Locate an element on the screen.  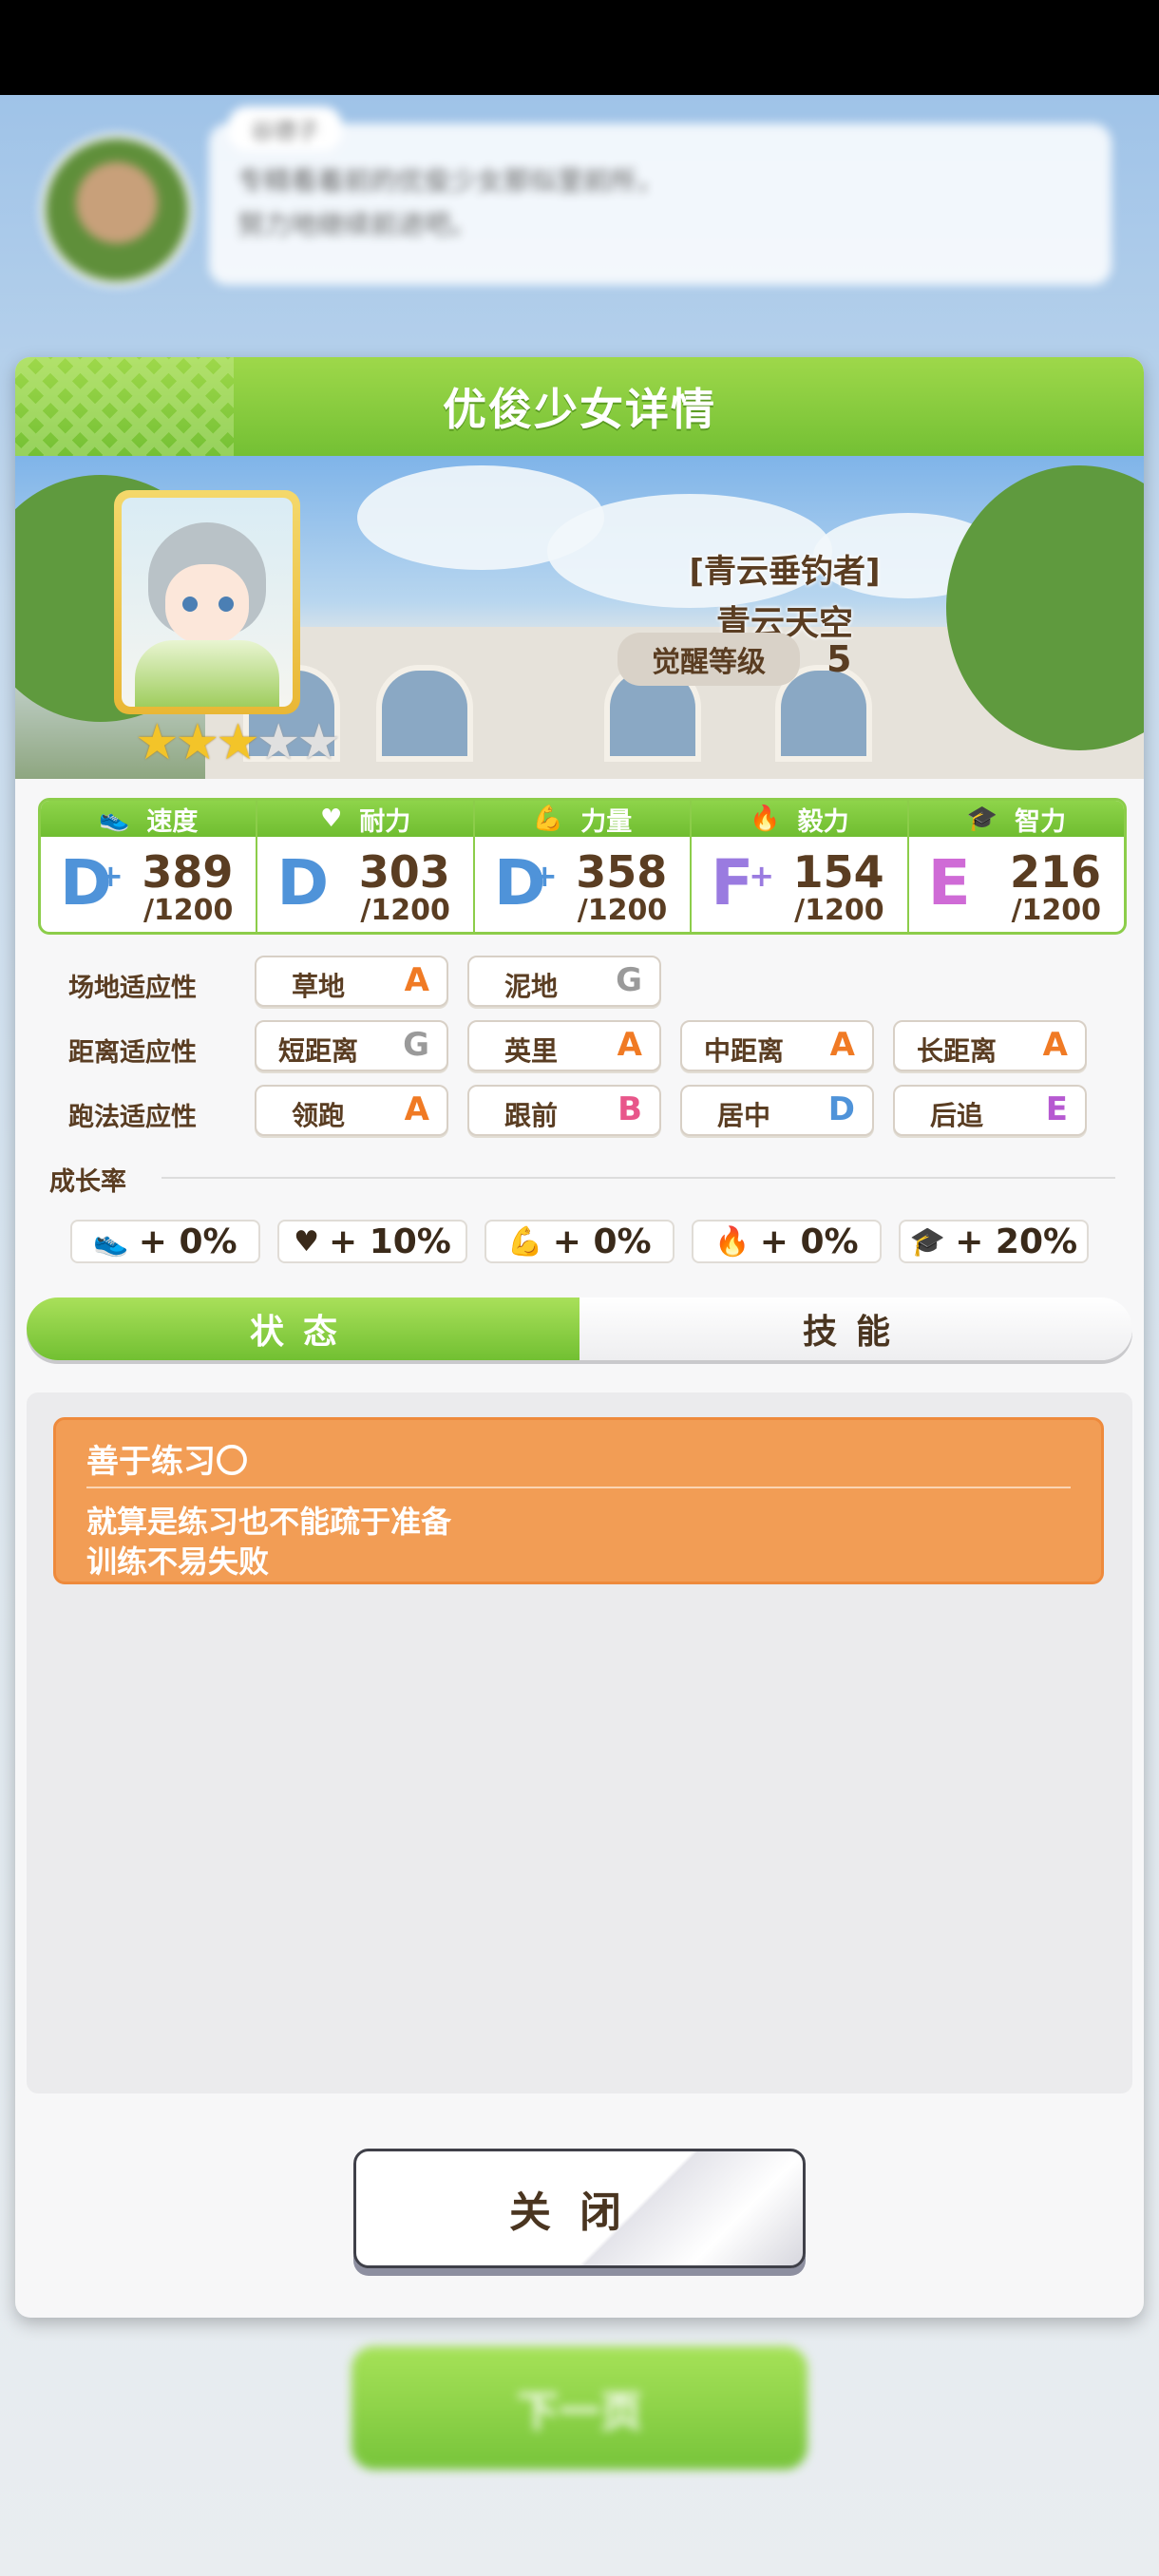
dialogue-line: 努力地继续前进吧。 is located at coordinates (358, 224).